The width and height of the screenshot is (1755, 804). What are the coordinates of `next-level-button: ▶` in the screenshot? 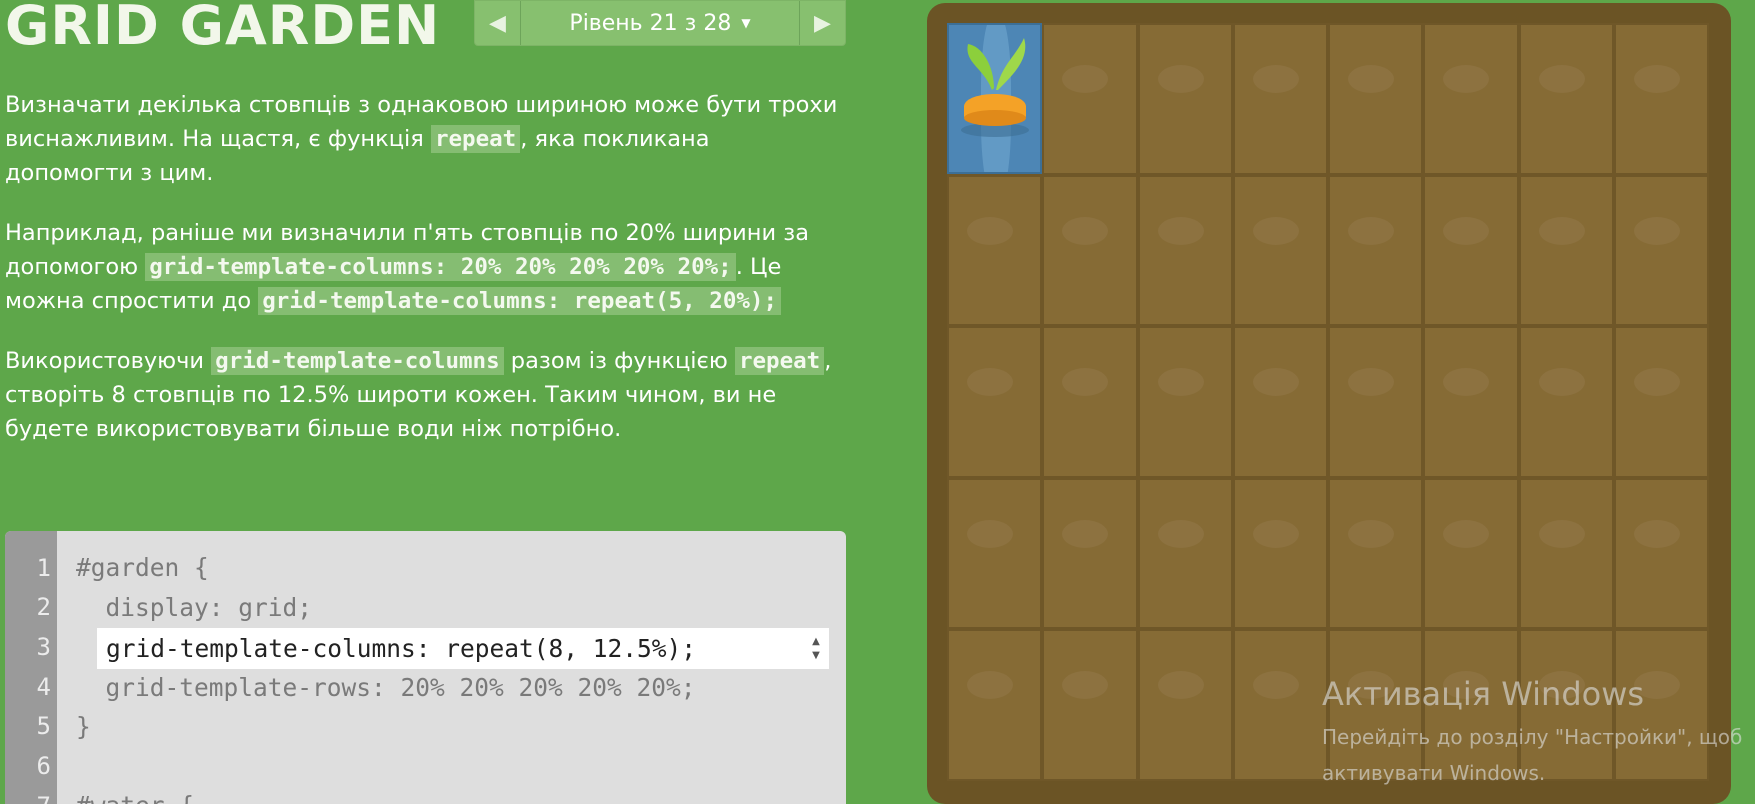 It's located at (822, 23).